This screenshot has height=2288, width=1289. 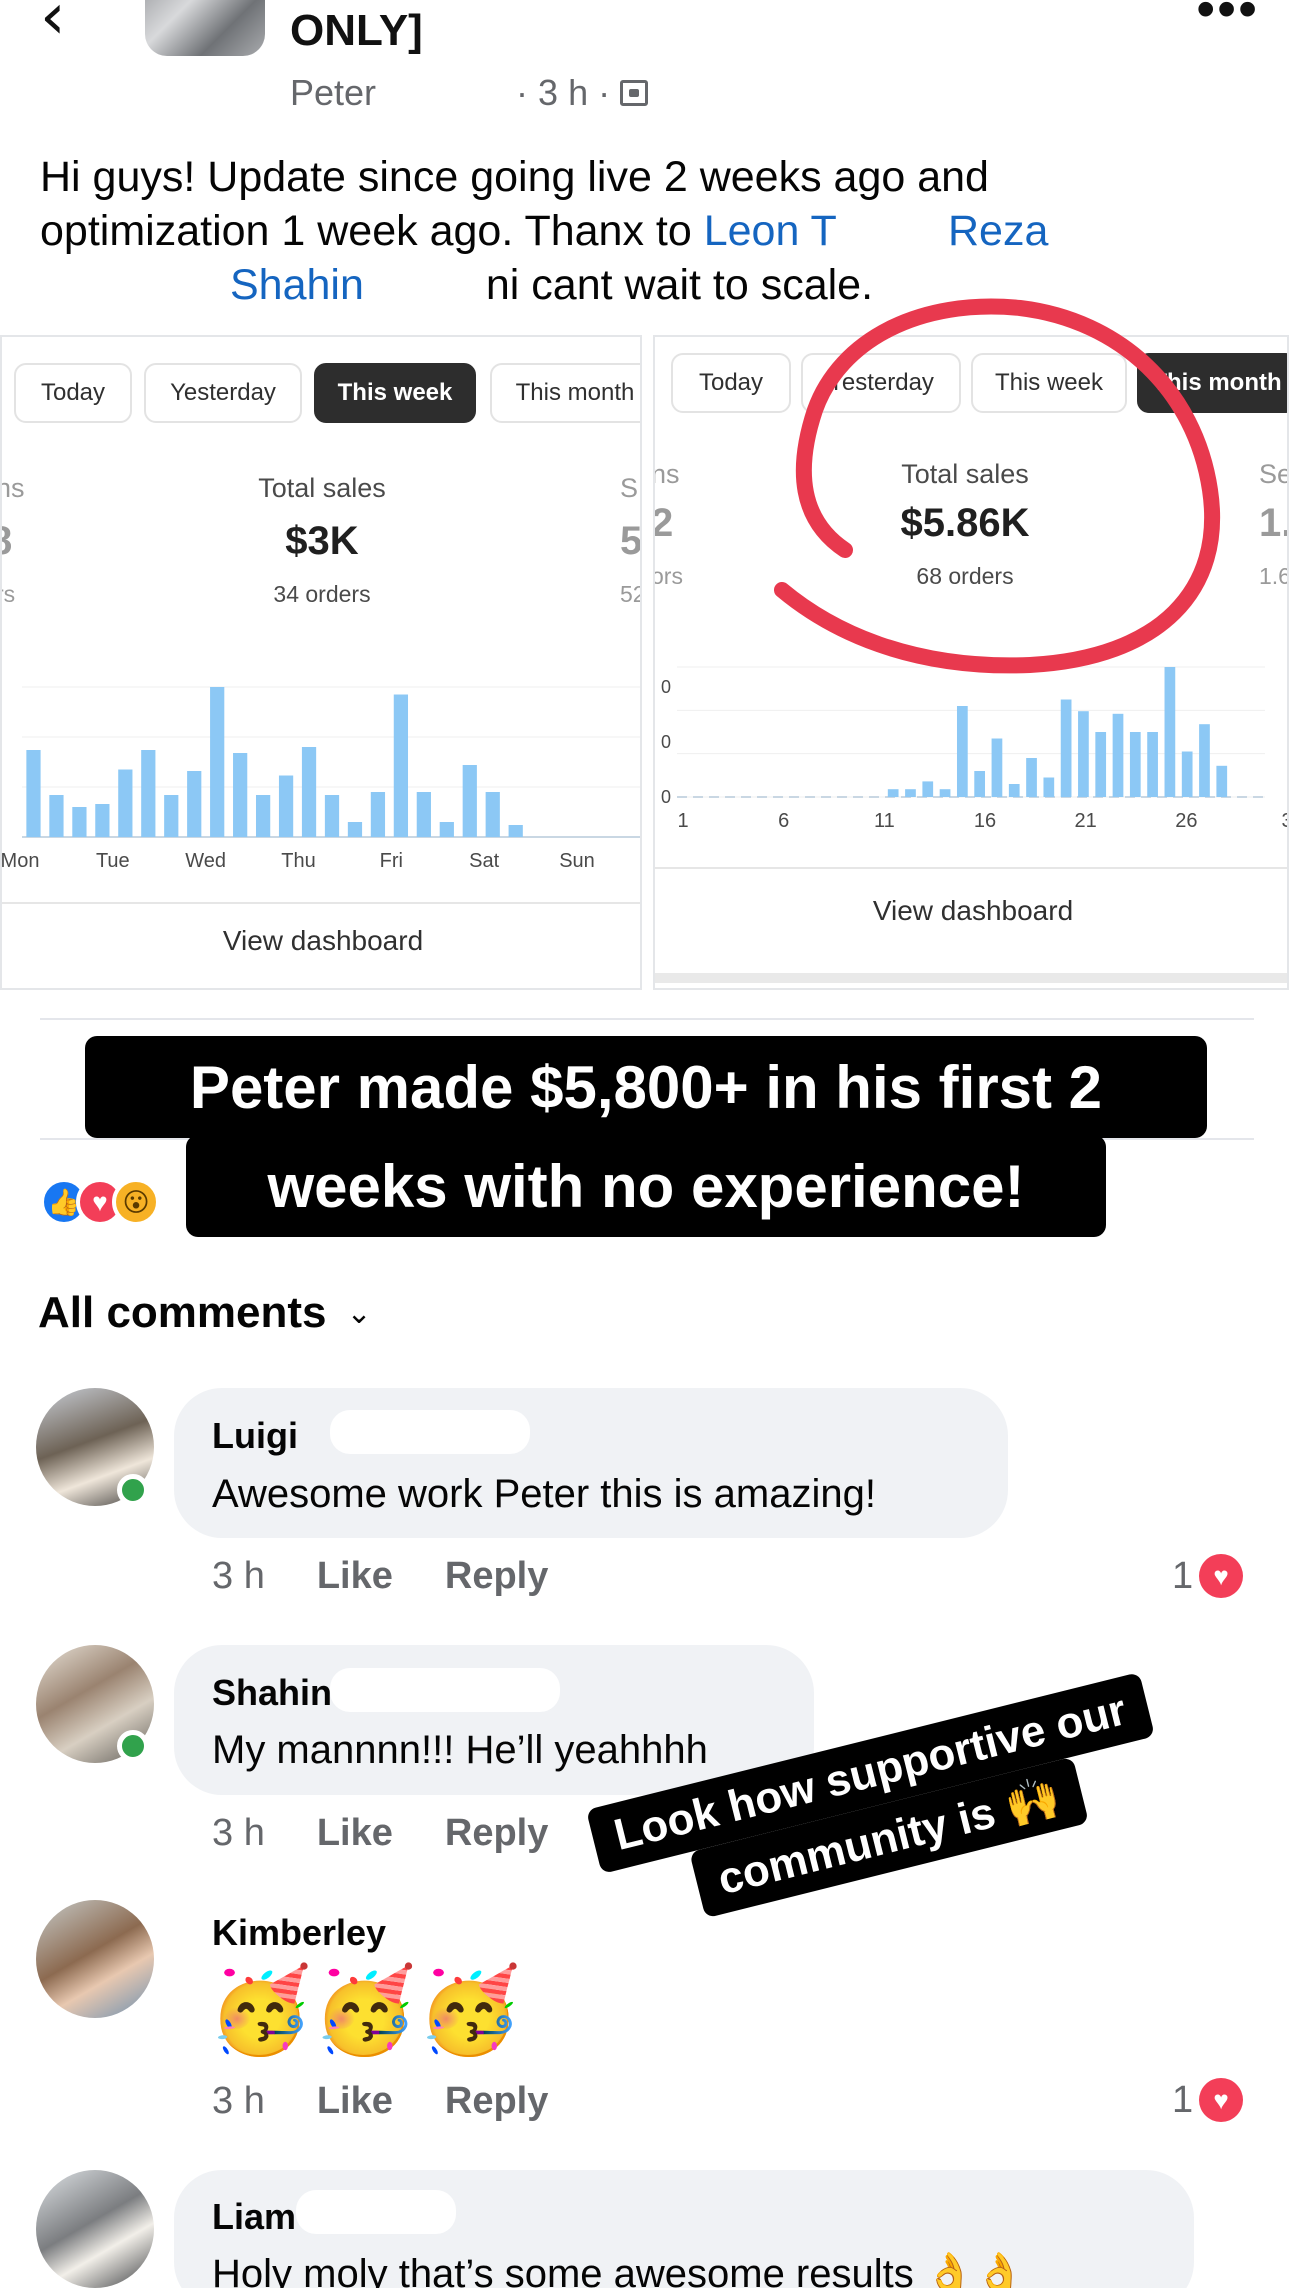 I want to click on back-arrow-icon: ‹, so click(x=70, y=24).